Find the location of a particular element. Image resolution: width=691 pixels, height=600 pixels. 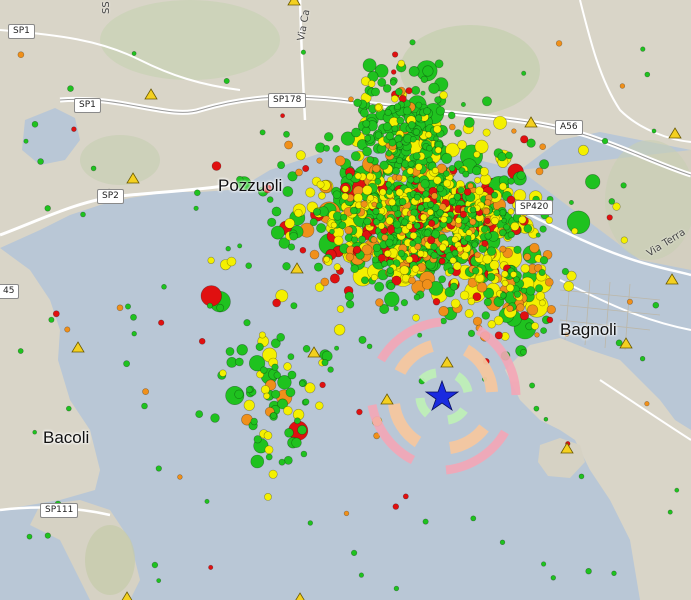

place-label-pozzuoli: Pozzuoli is located at coordinates (250, 185).